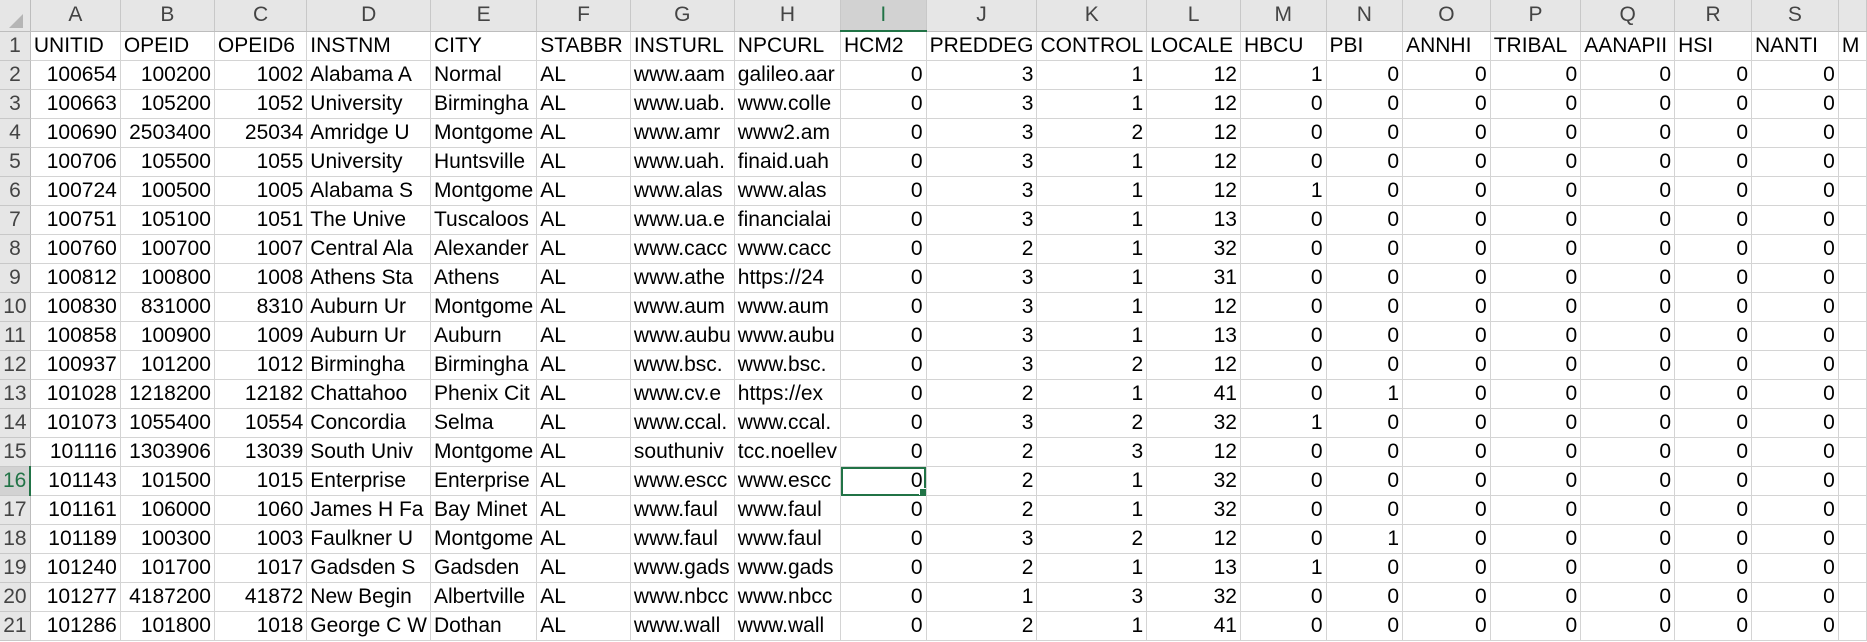  Describe the element at coordinates (982, 16) in the screenshot. I see `column-header-j: J` at that location.